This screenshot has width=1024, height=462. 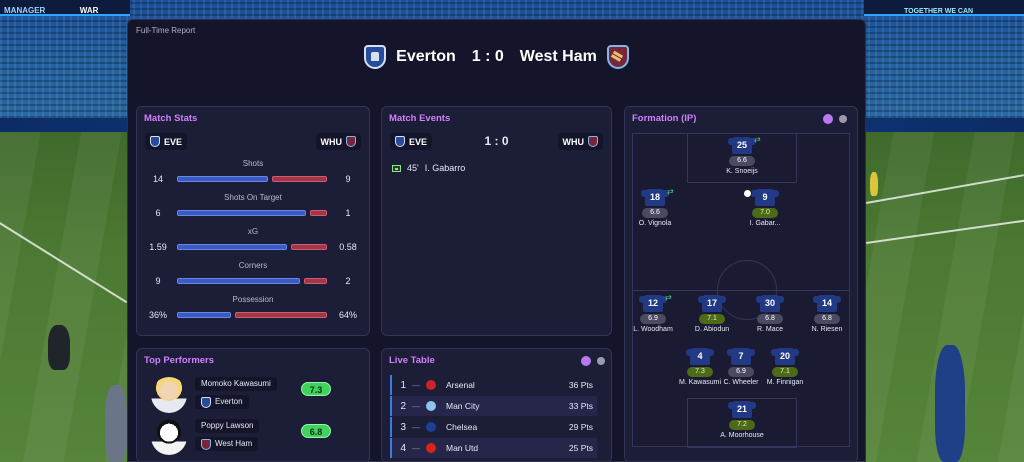 I want to click on stat-home-value: 6, so click(x=158, y=213).